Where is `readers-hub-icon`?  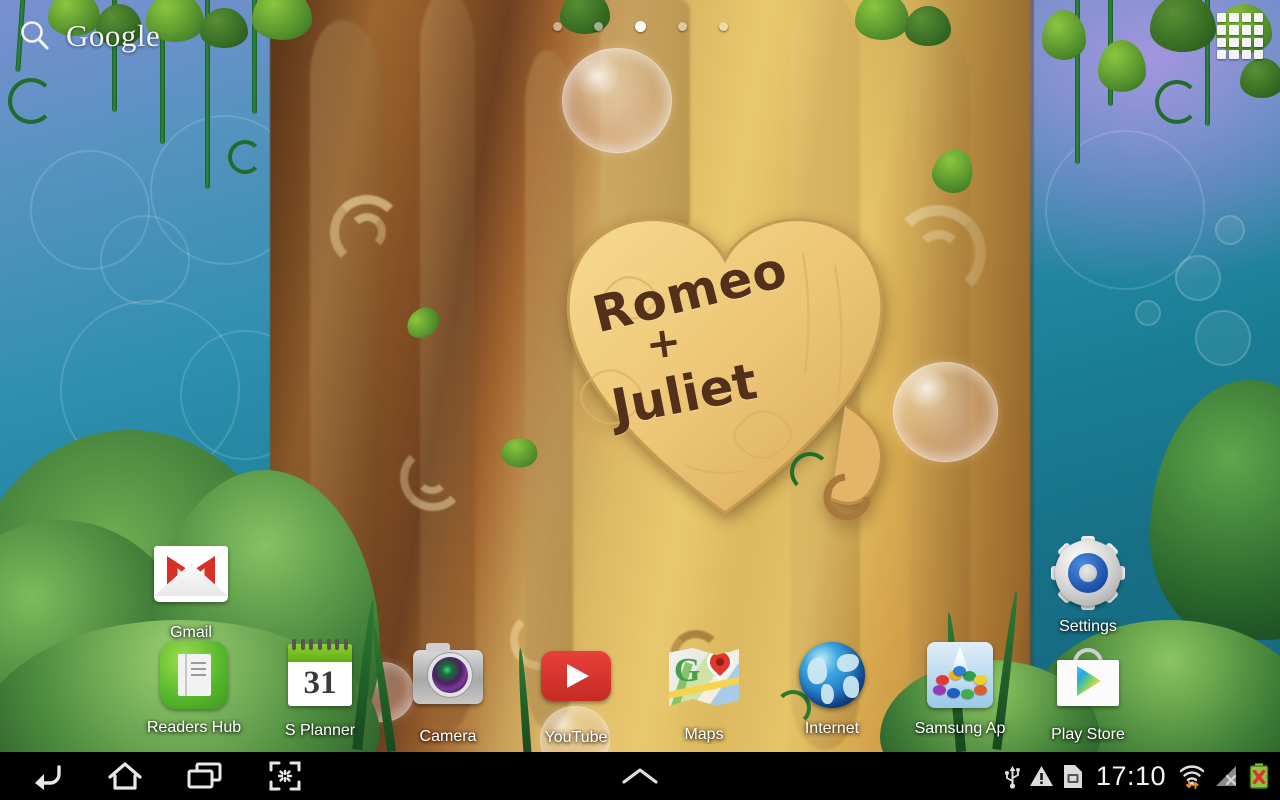 readers-hub-icon is located at coordinates (194, 678).